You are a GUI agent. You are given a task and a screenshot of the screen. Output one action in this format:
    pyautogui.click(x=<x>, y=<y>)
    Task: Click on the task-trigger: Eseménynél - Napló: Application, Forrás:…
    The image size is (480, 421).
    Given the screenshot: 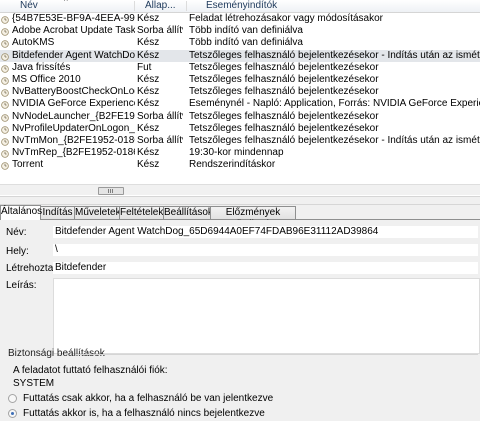 What is the action you would take?
    pyautogui.click(x=334, y=104)
    